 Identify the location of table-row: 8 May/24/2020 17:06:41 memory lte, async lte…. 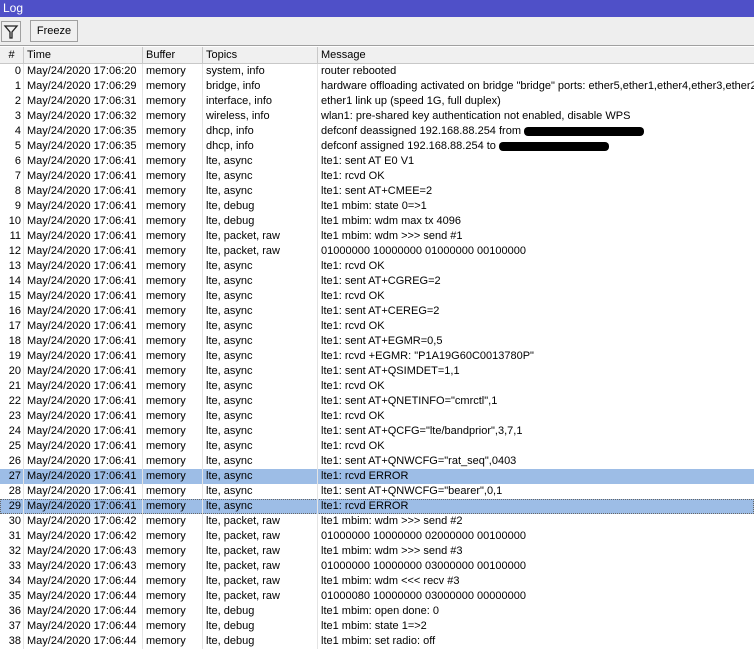
(377, 191).